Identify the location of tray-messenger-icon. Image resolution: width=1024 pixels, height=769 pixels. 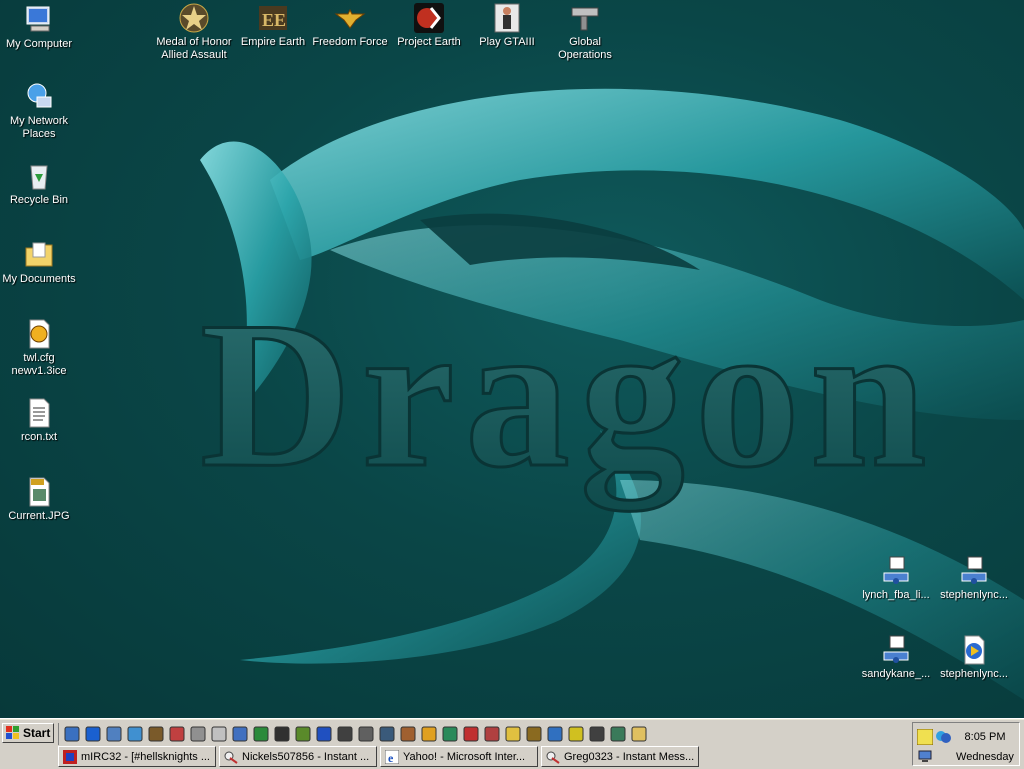
(943, 737).